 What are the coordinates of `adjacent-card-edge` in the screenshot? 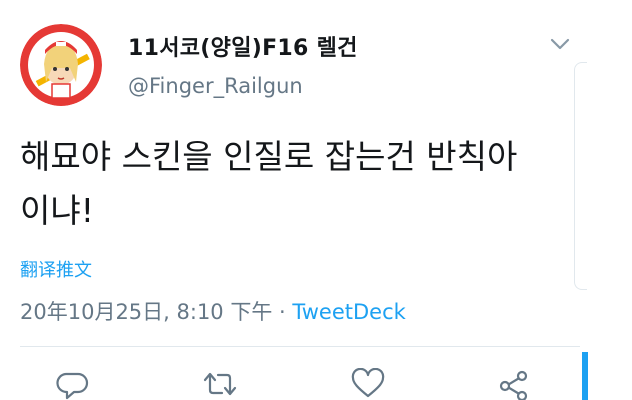 It's located at (580, 176).